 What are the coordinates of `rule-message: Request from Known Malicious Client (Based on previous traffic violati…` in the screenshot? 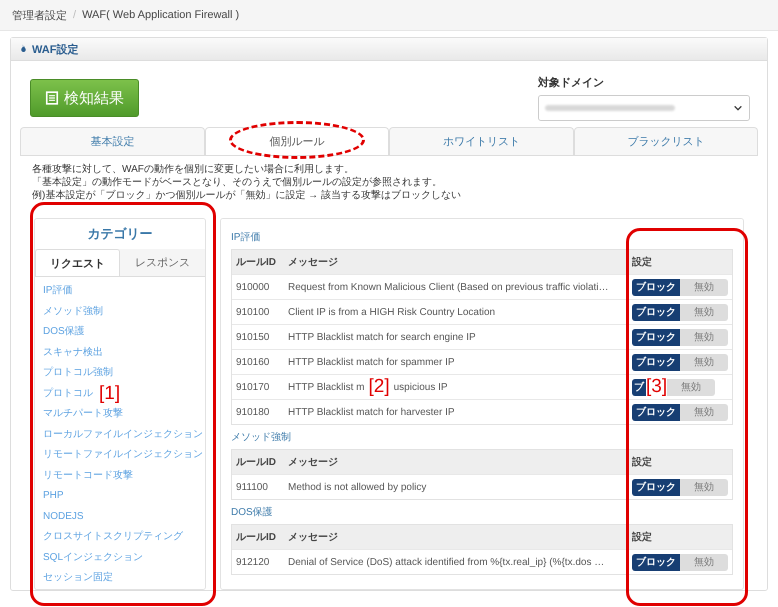 It's located at (448, 287).